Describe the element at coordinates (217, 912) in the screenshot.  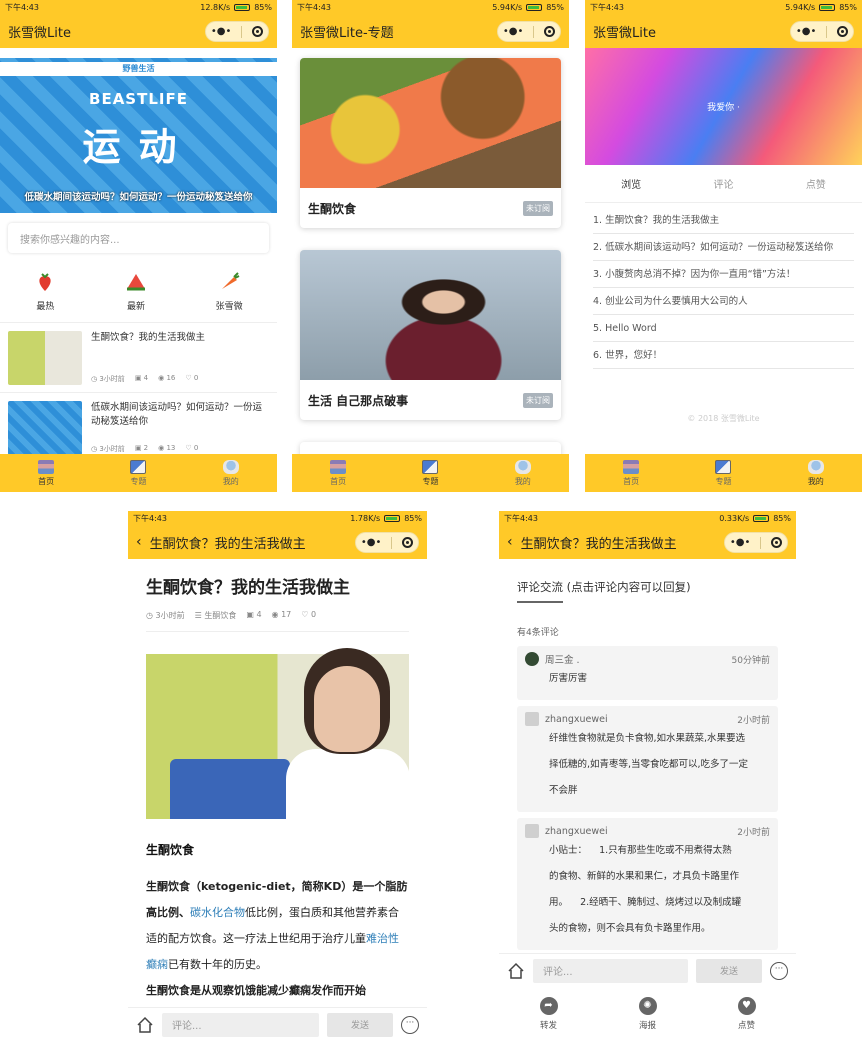
I see `link-carbohydrate: 碳水化合物` at that location.